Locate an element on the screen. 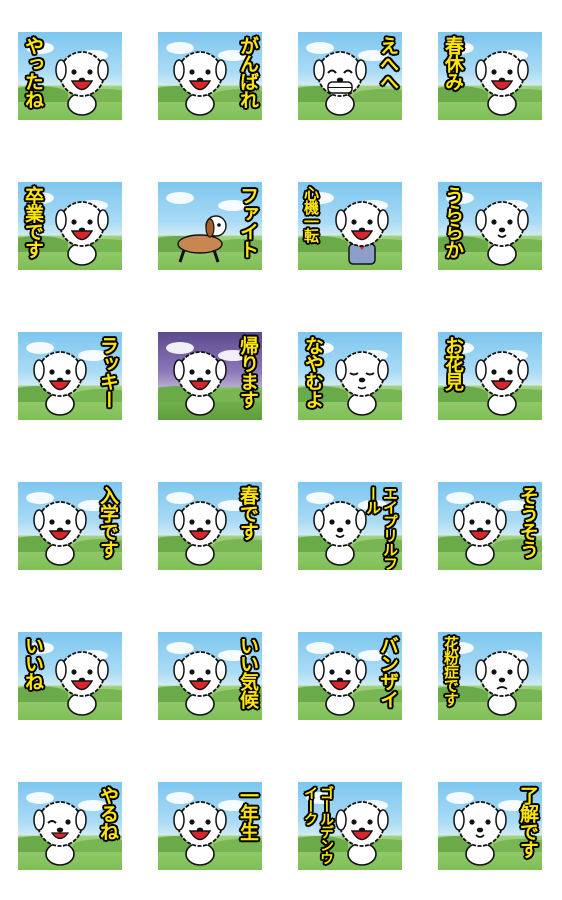 The height and width of the screenshot is (900, 562). sticker-caption: やったね is located at coordinates (33, 72).